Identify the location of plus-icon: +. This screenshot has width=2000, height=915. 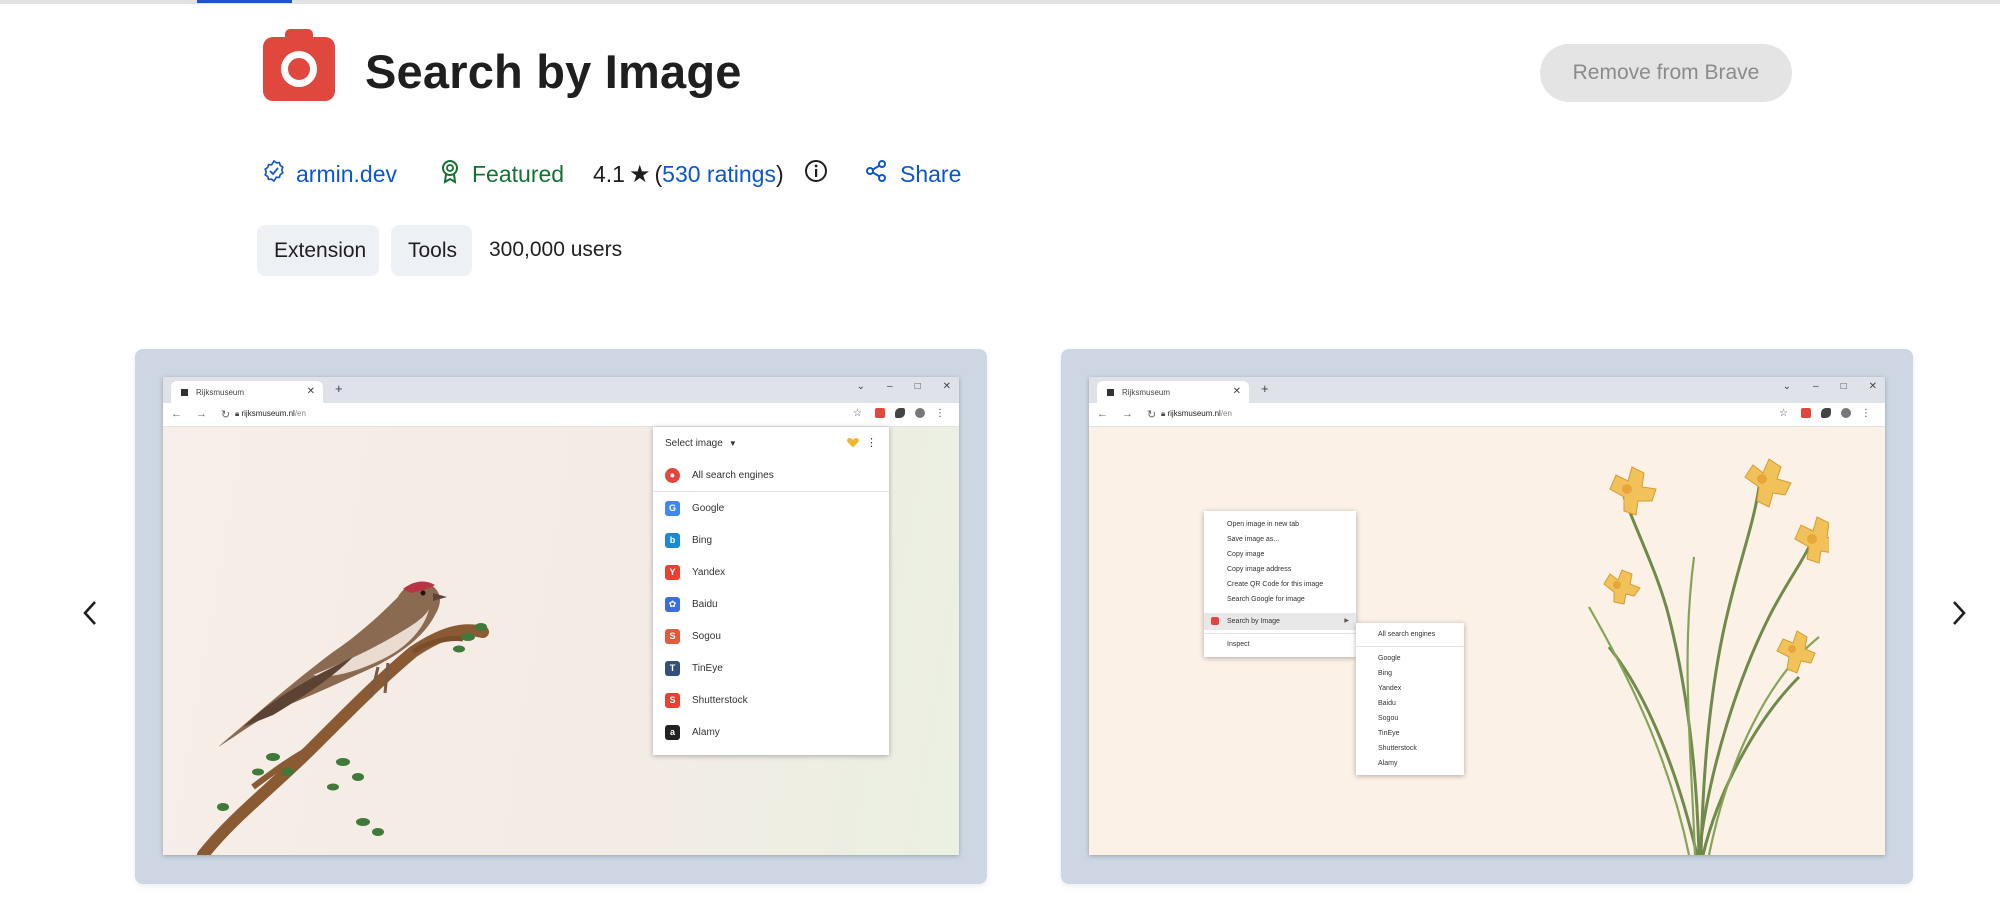
(339, 388).